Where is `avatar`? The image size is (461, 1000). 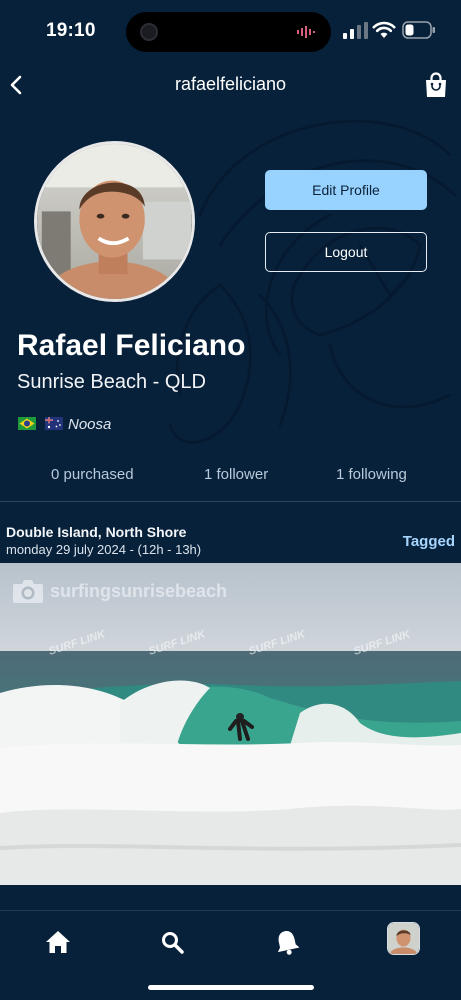 avatar is located at coordinates (114, 221).